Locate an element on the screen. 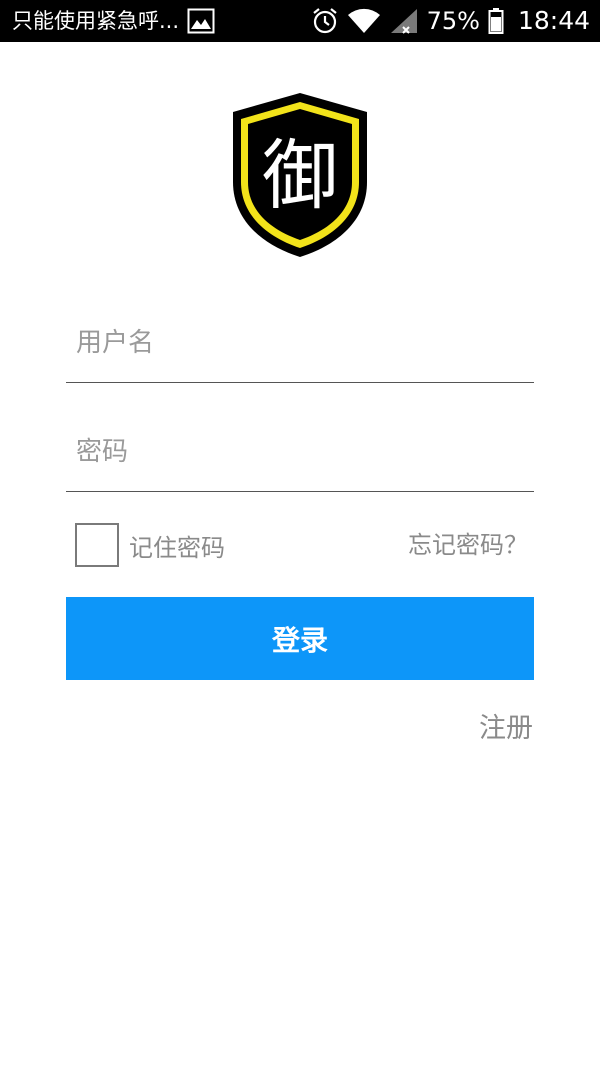  app-logo: 御 is located at coordinates (300, 175).